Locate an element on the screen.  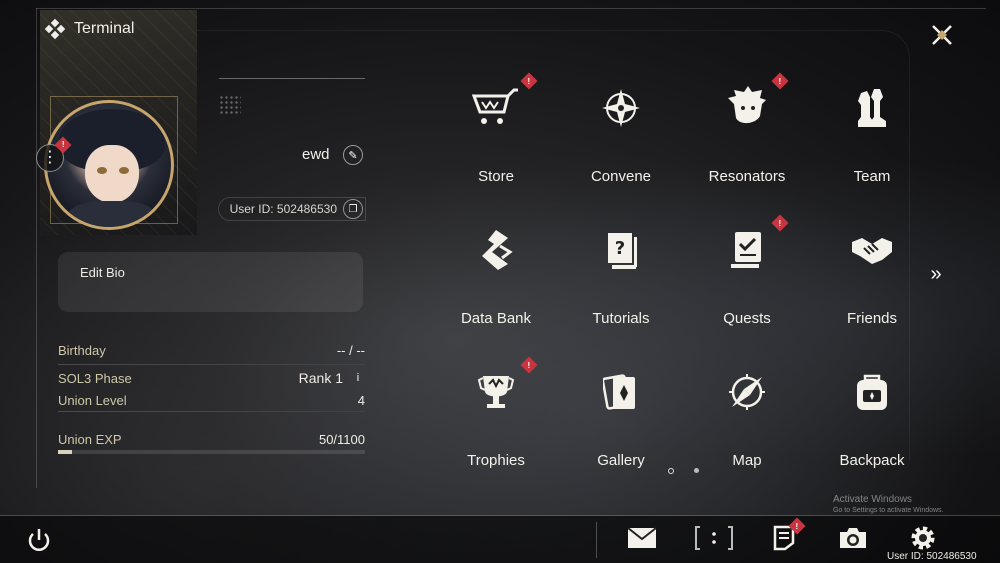
stat-value: -- / -- is located at coordinates (350, 350).